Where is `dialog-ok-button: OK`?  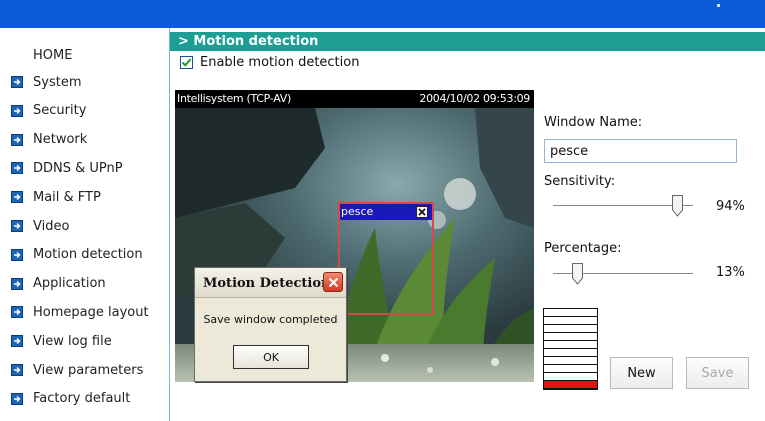 dialog-ok-button: OK is located at coordinates (271, 357).